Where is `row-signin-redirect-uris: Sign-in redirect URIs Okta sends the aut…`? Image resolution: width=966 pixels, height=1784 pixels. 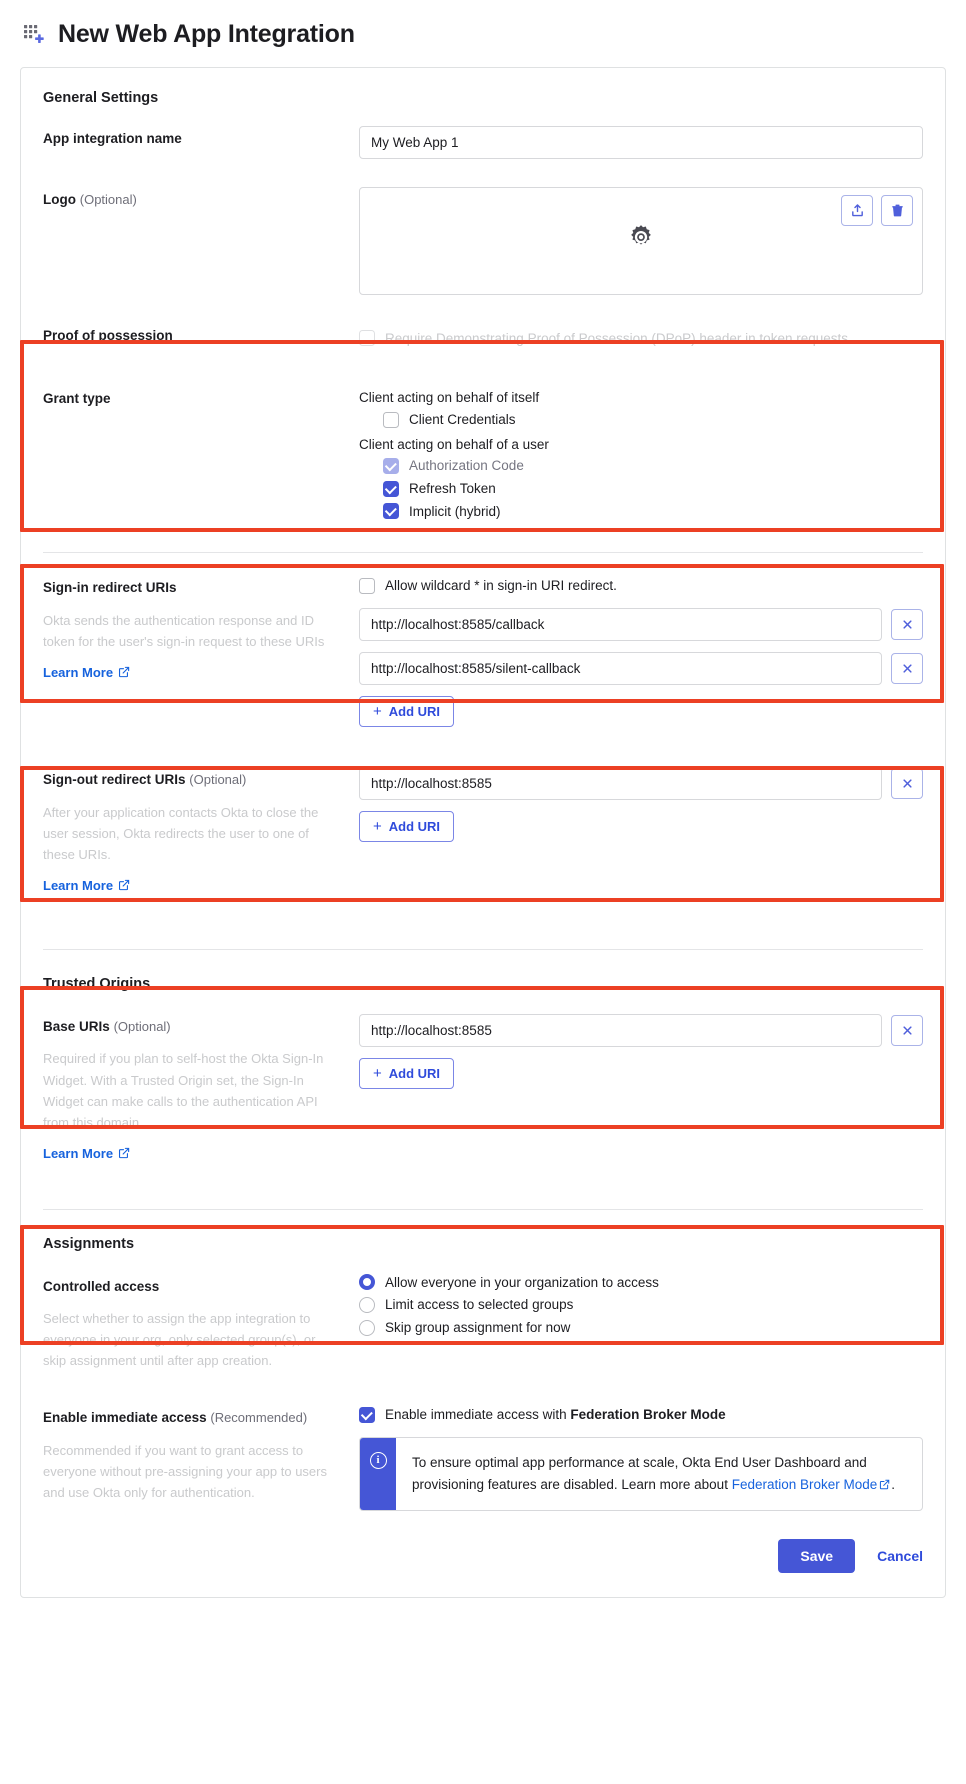 row-signin-redirect-uris: Sign-in redirect URIs Okta sends the aut… is located at coordinates (483, 643).